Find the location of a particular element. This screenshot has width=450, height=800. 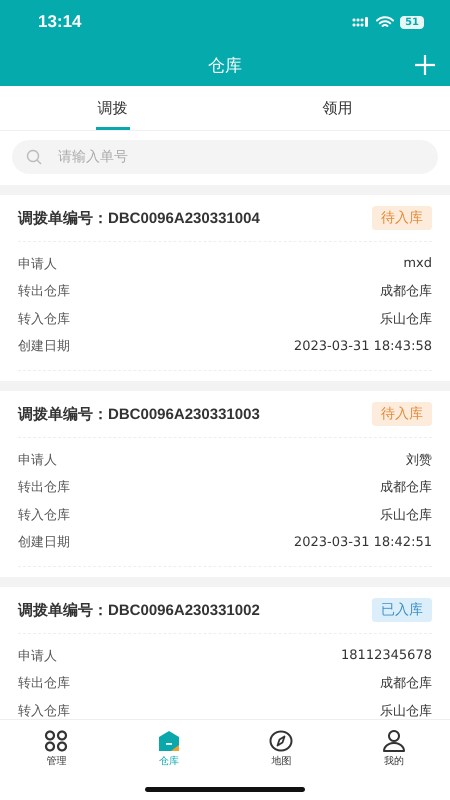

nav-tab: 我的 is located at coordinates (394, 761).